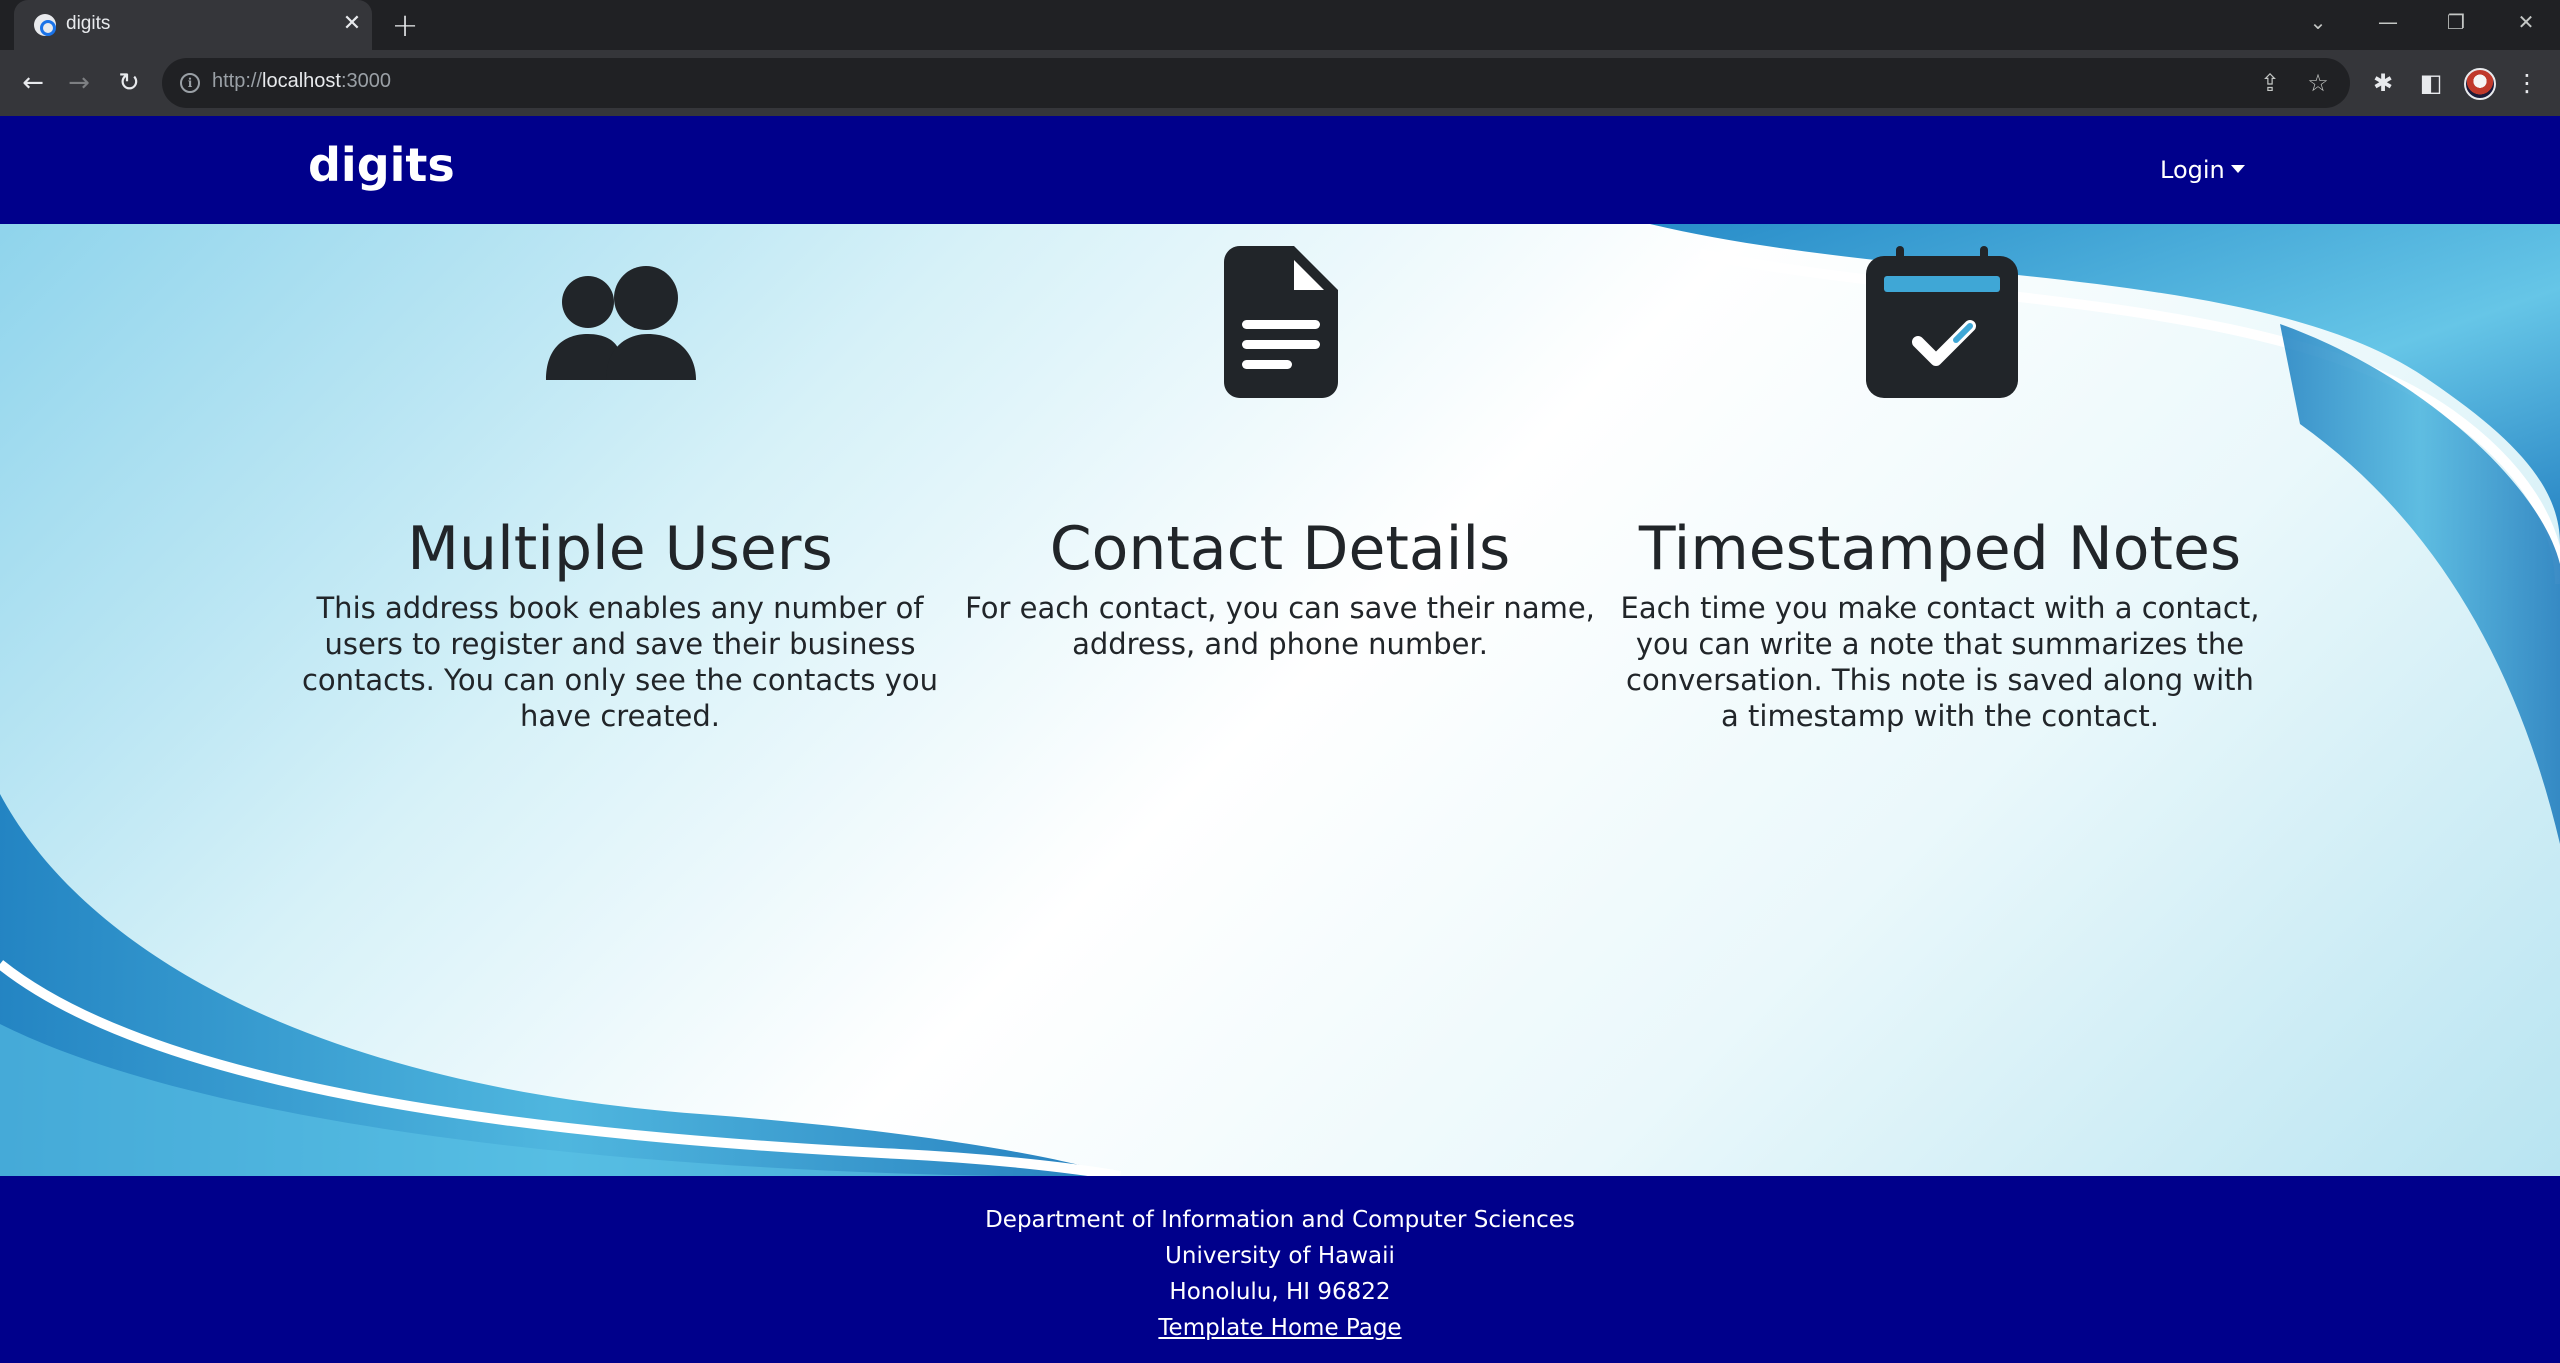 This screenshot has height=1363, width=2560. I want to click on template-home-link: Template Home Page, so click(1279, 1328).